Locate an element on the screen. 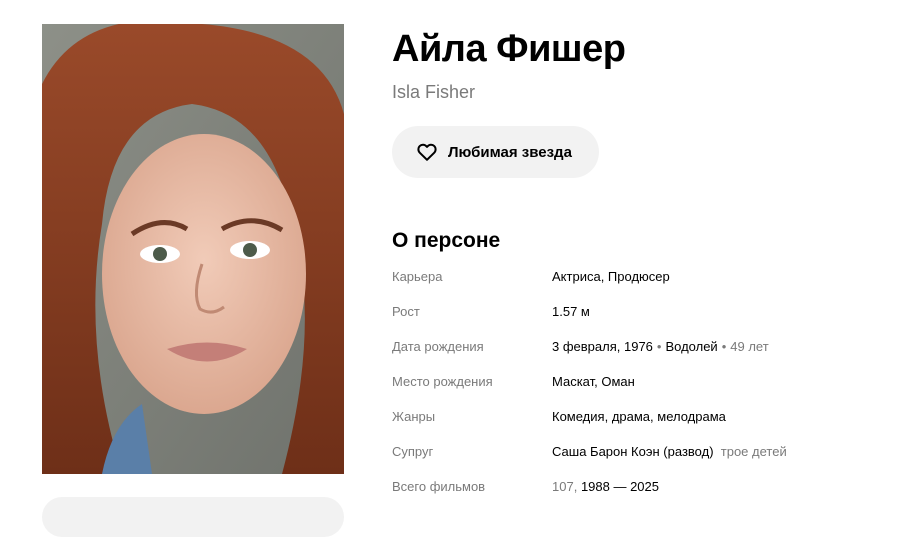 The height and width of the screenshot is (537, 899). spouse-label: Супруг is located at coordinates (413, 451).